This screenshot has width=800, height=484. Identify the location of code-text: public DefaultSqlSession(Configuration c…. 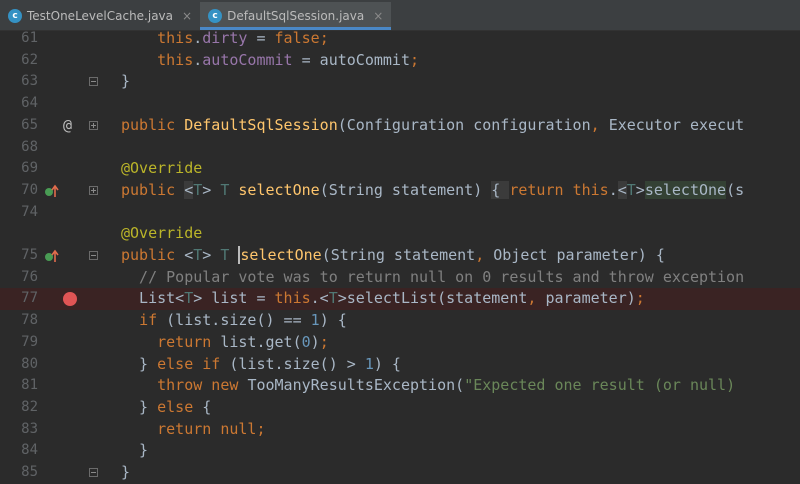
(432, 126).